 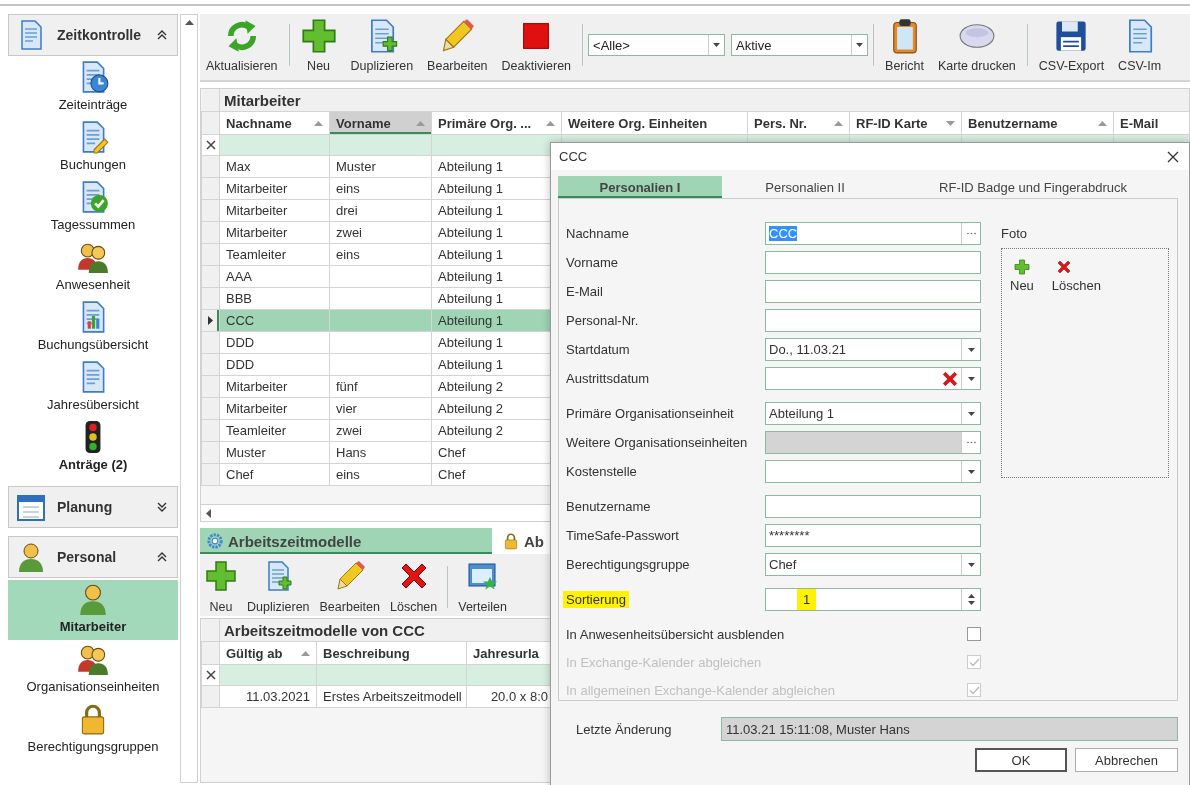 I want to click on toolbar-button: Karte drucken, so click(x=976, y=45).